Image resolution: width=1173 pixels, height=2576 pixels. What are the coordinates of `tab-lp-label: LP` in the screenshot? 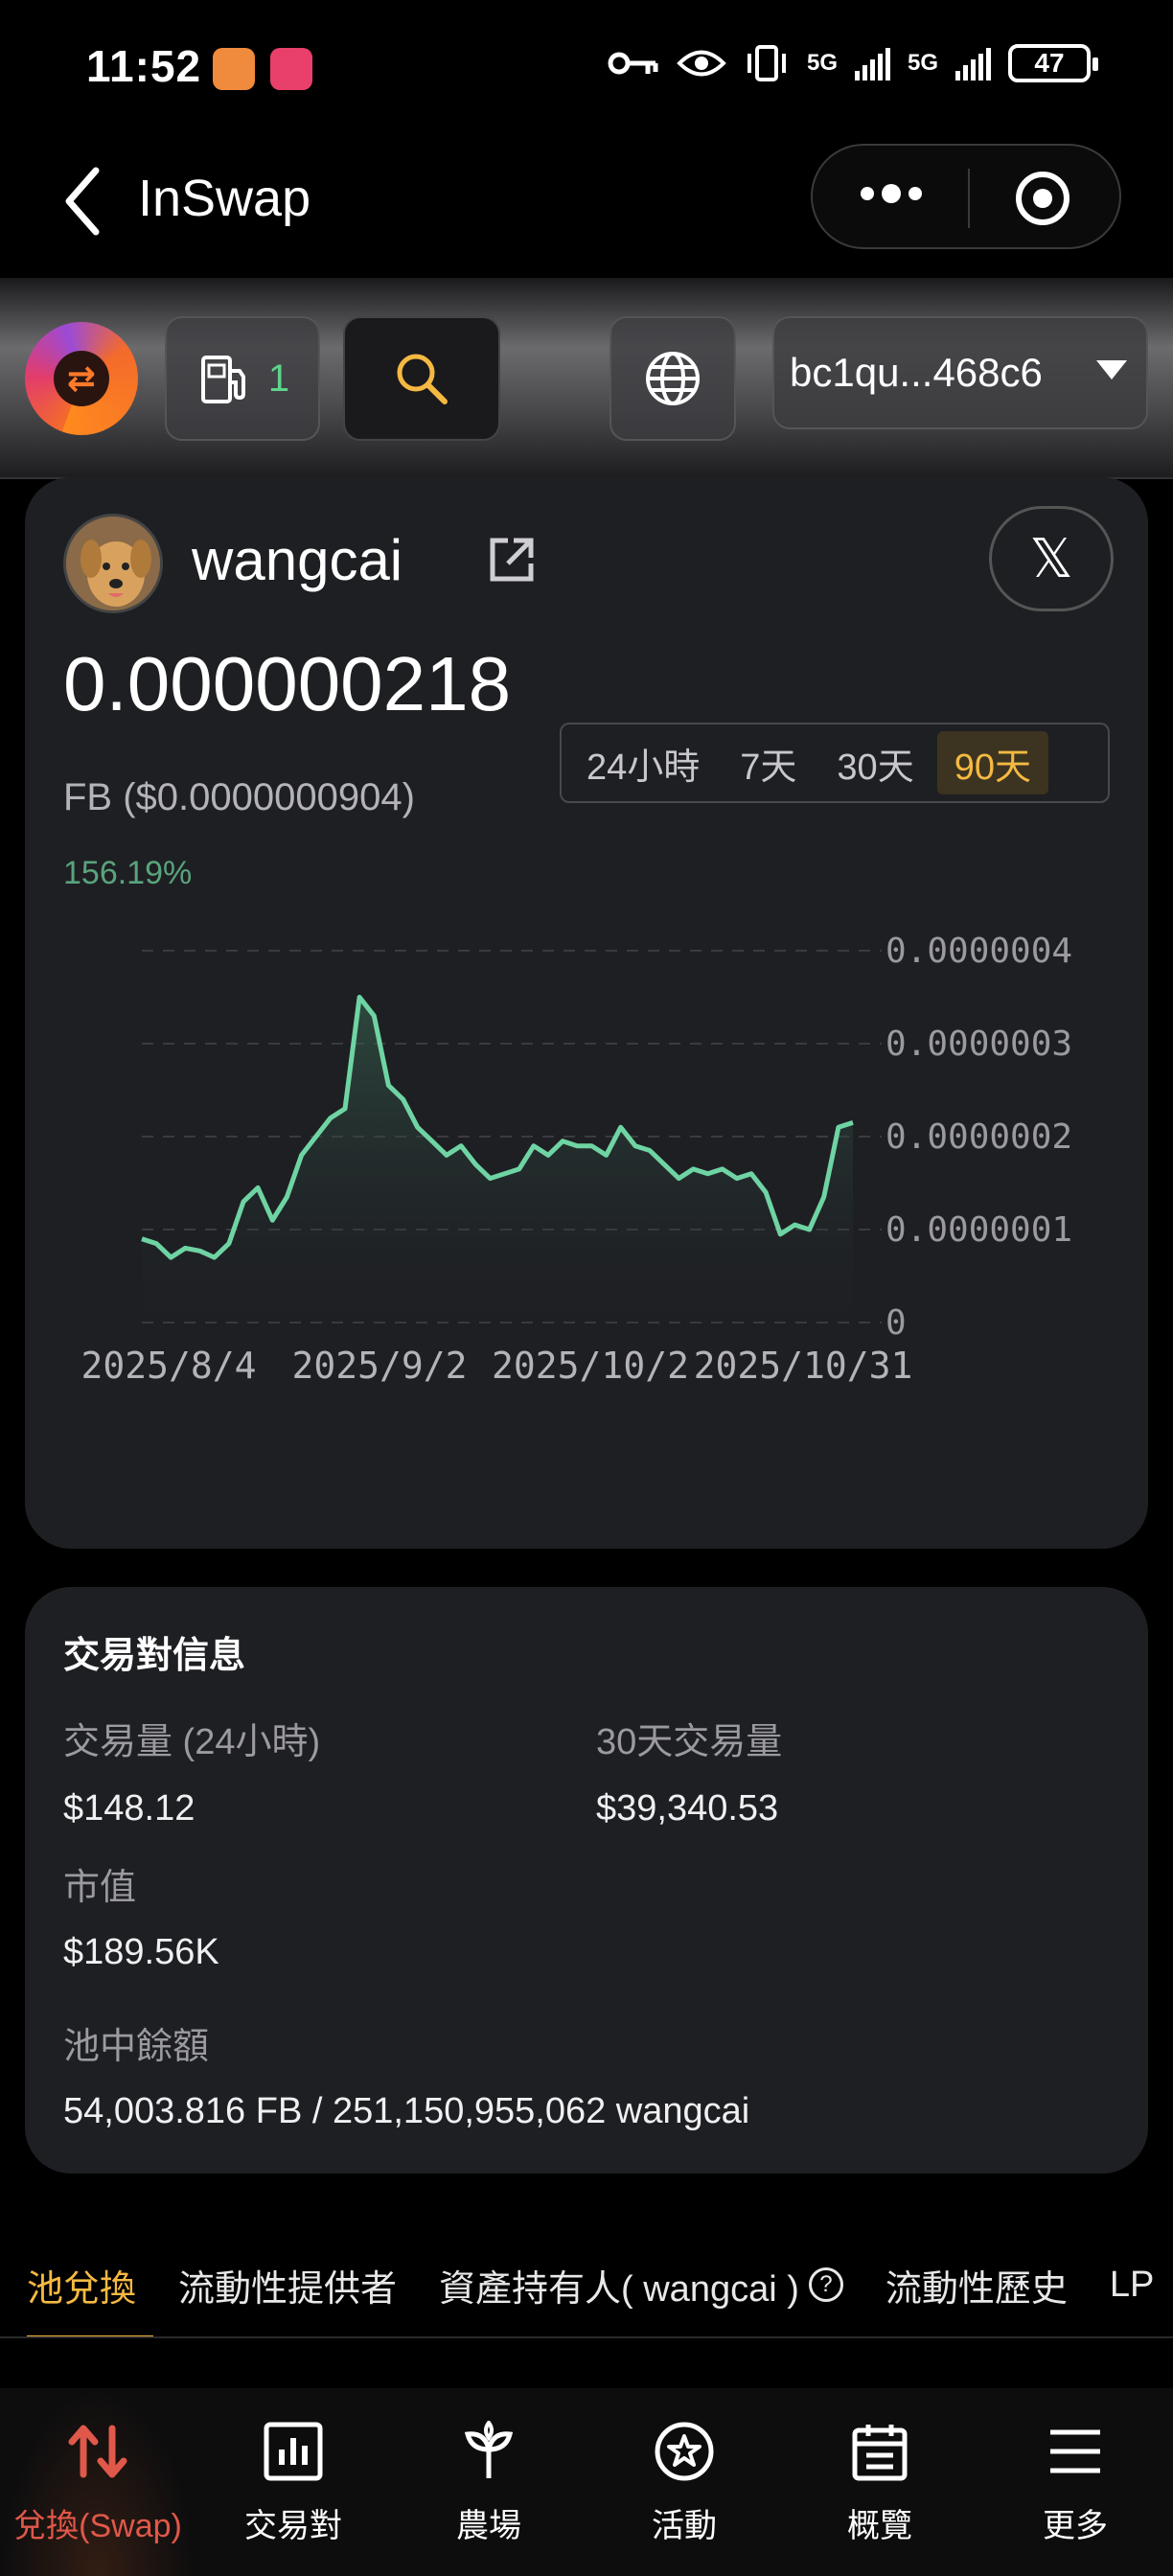 It's located at (1132, 2284).